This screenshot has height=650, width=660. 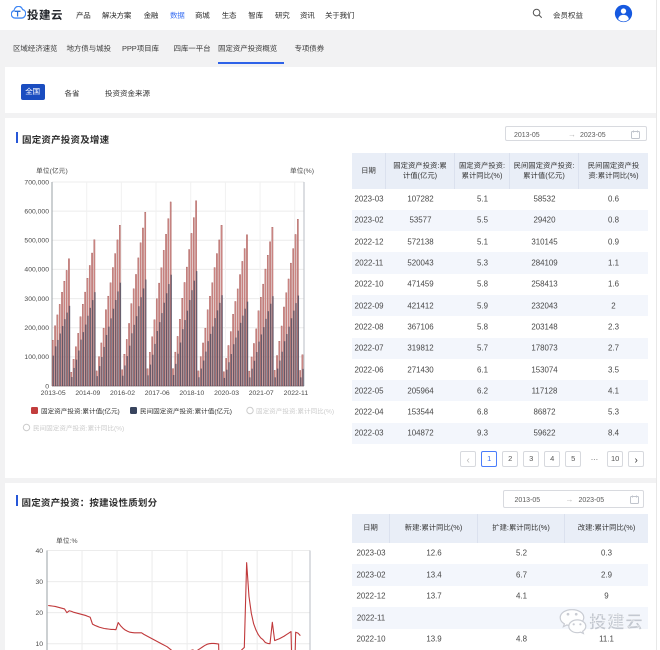 I want to click on svg-text: 单位(%), so click(x=302, y=170).